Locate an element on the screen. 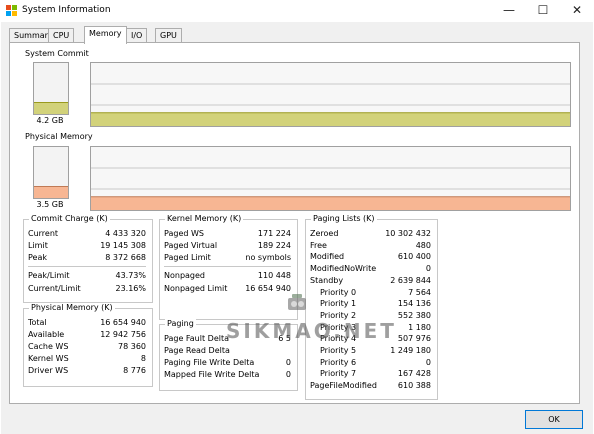 This screenshot has width=594, height=434. system-commit-value: 4.2 GB is located at coordinates (50, 120).